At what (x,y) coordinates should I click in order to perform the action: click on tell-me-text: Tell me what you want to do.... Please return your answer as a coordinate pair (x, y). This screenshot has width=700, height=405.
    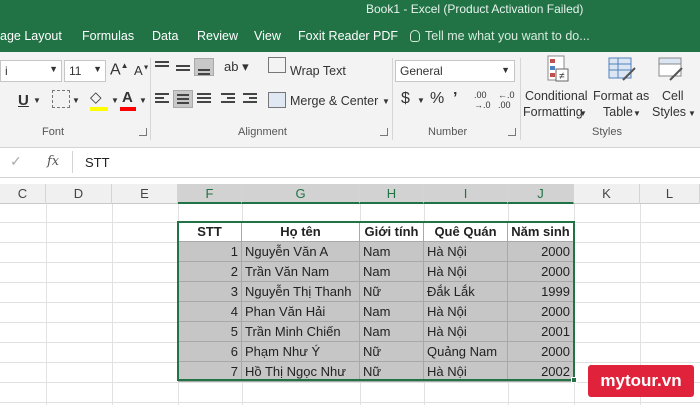
    Looking at the image, I should click on (507, 36).